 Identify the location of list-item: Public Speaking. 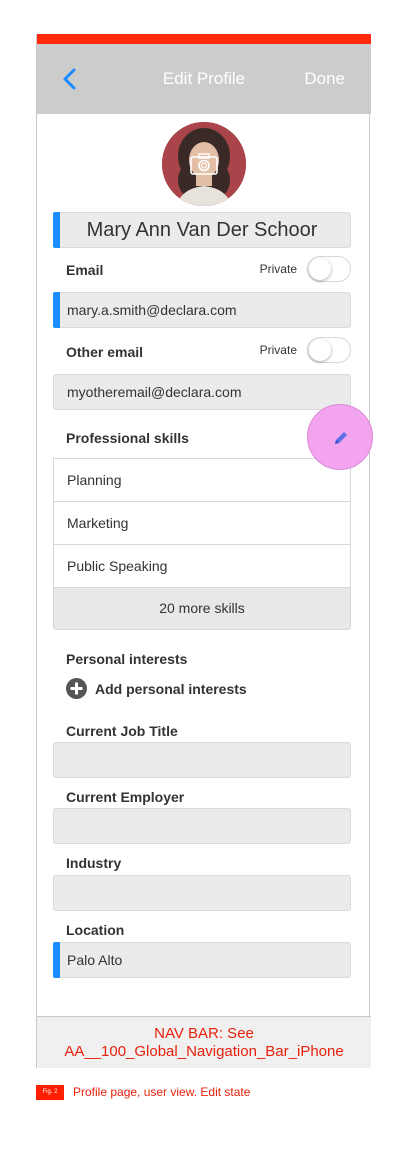
(202, 565).